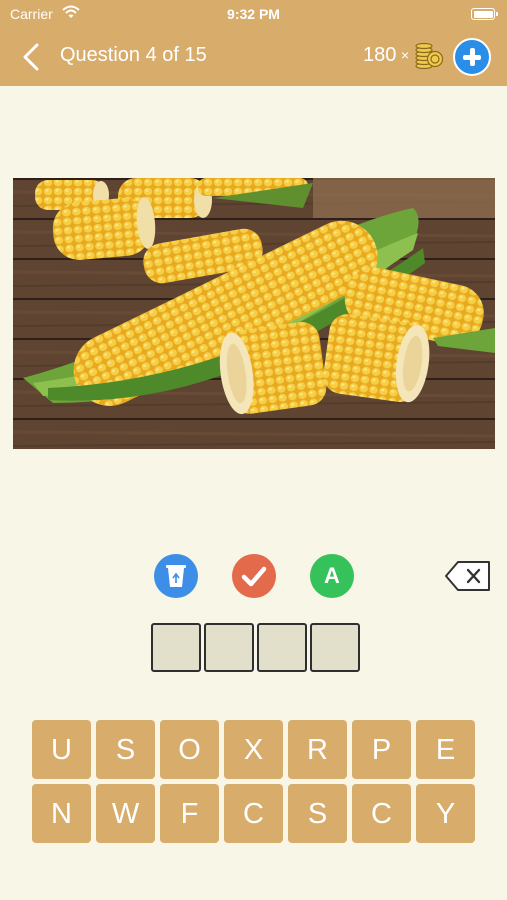 The height and width of the screenshot is (900, 507). I want to click on top-bar: Carrier 9:32 PM Question 4 of 15 180 ×, so click(253, 43).